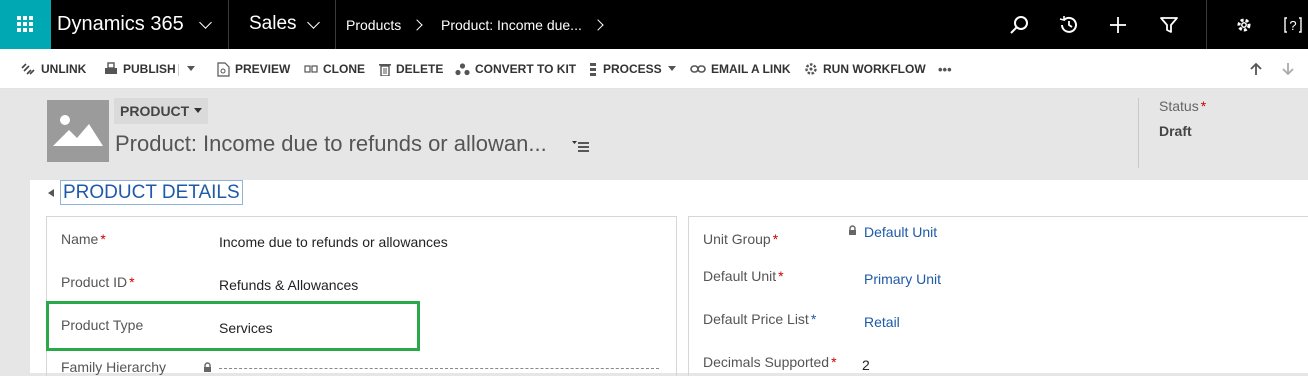 Image resolution: width=1308 pixels, height=376 pixels. I want to click on clone-button: CLONE, so click(334, 69).